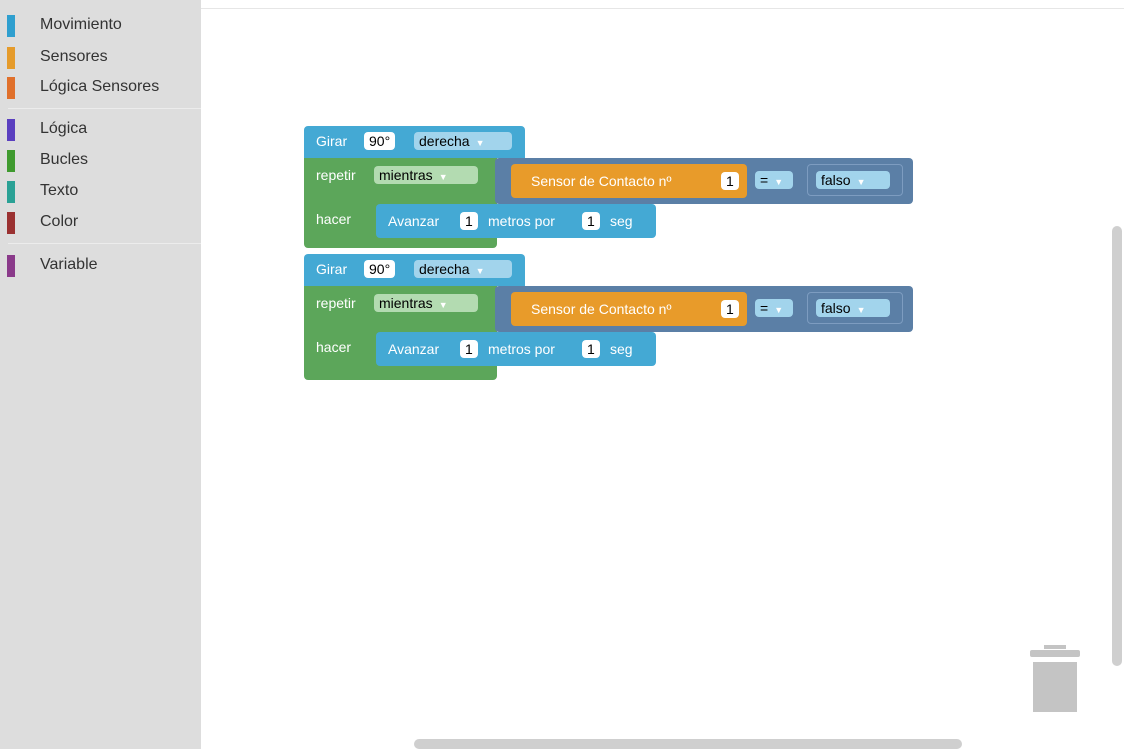  I want to click on category-bucles: Bucles, so click(100, 161).